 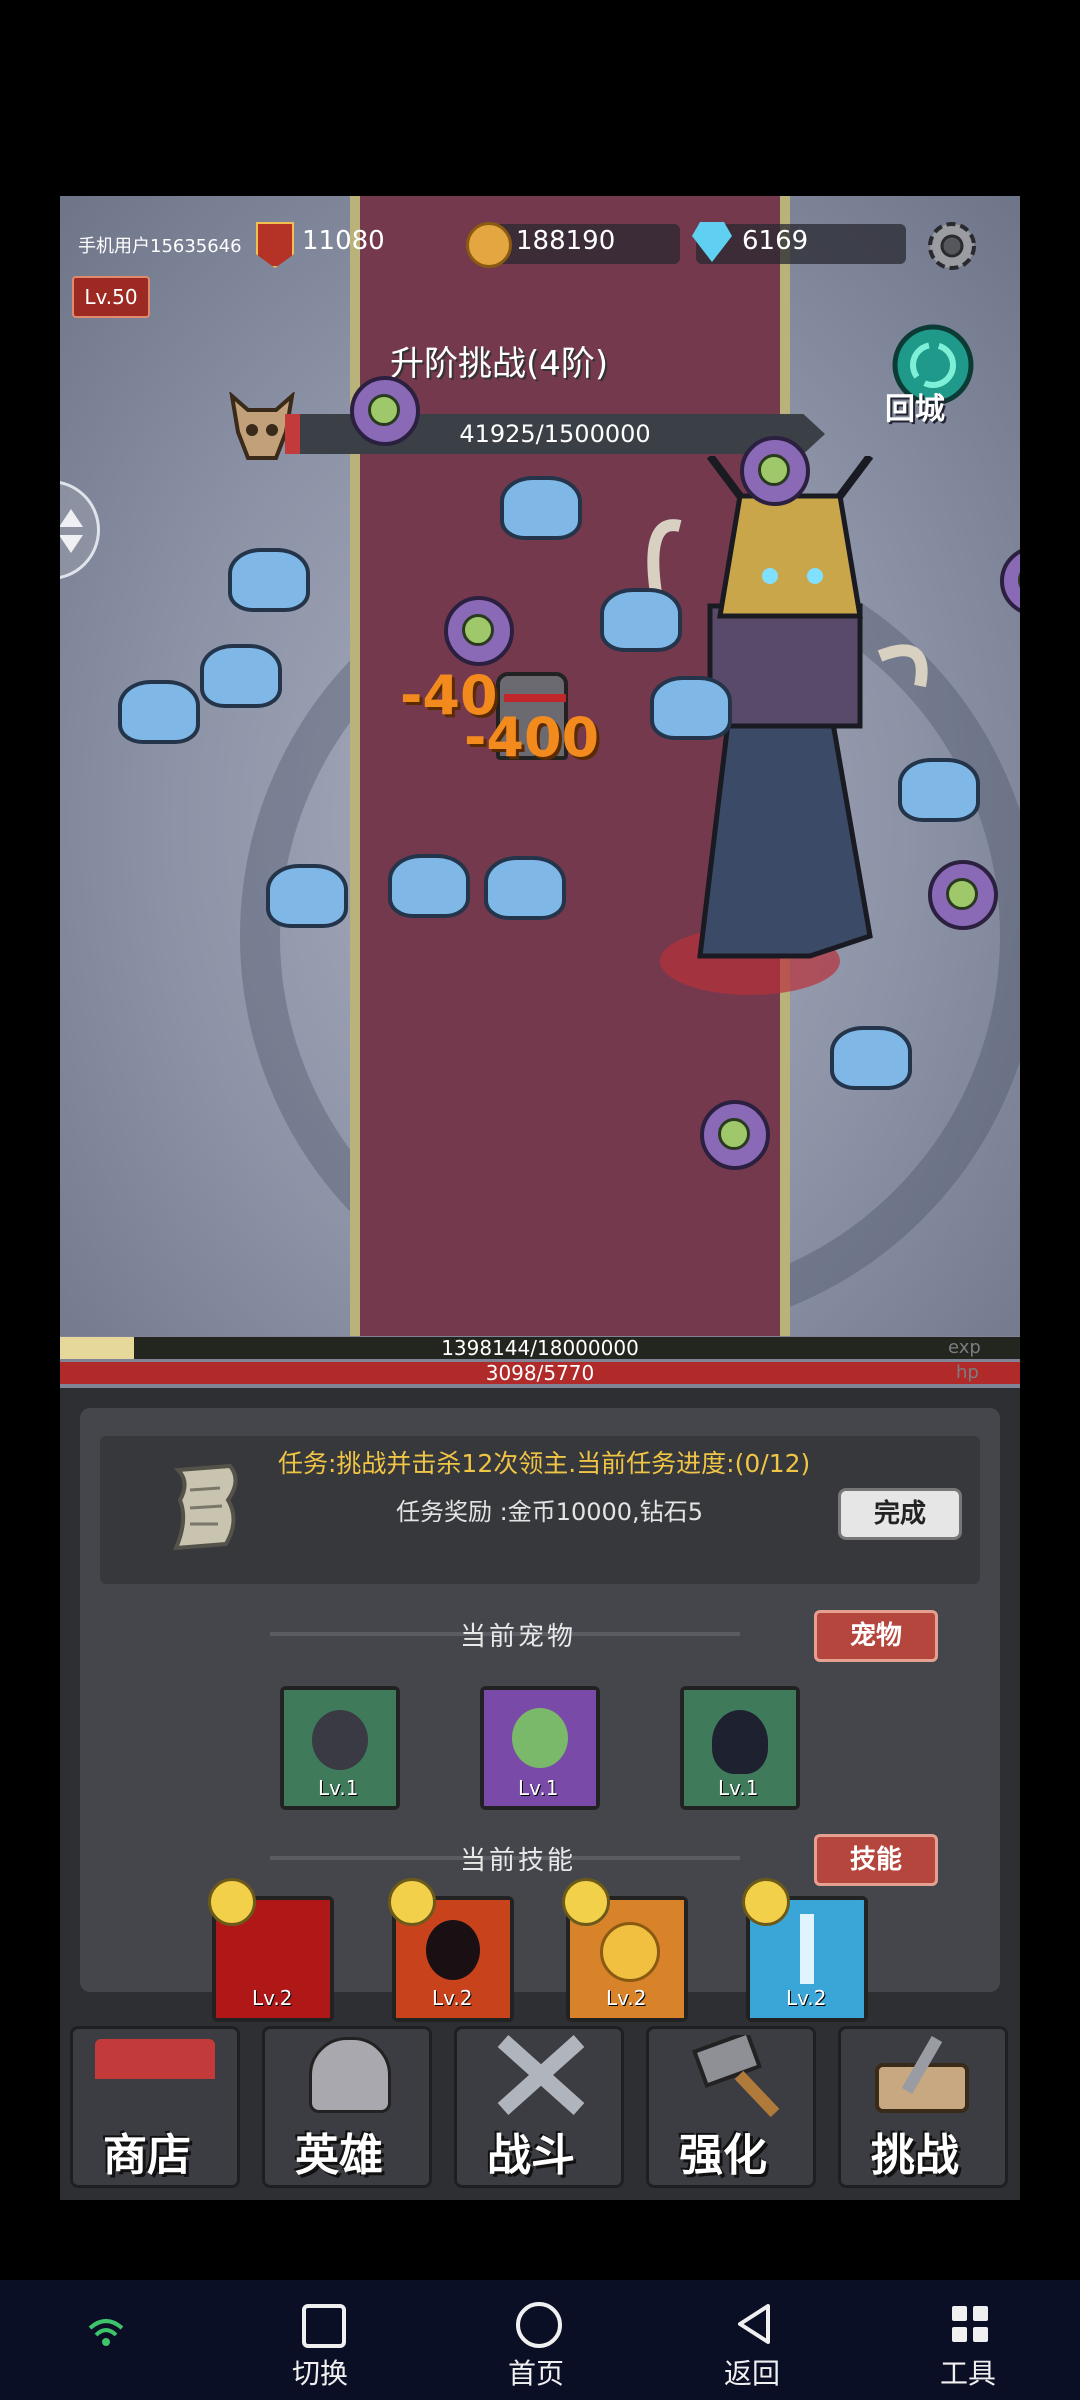 I want to click on pet-slot-turtle: Lv.1, so click(x=540, y=1748).